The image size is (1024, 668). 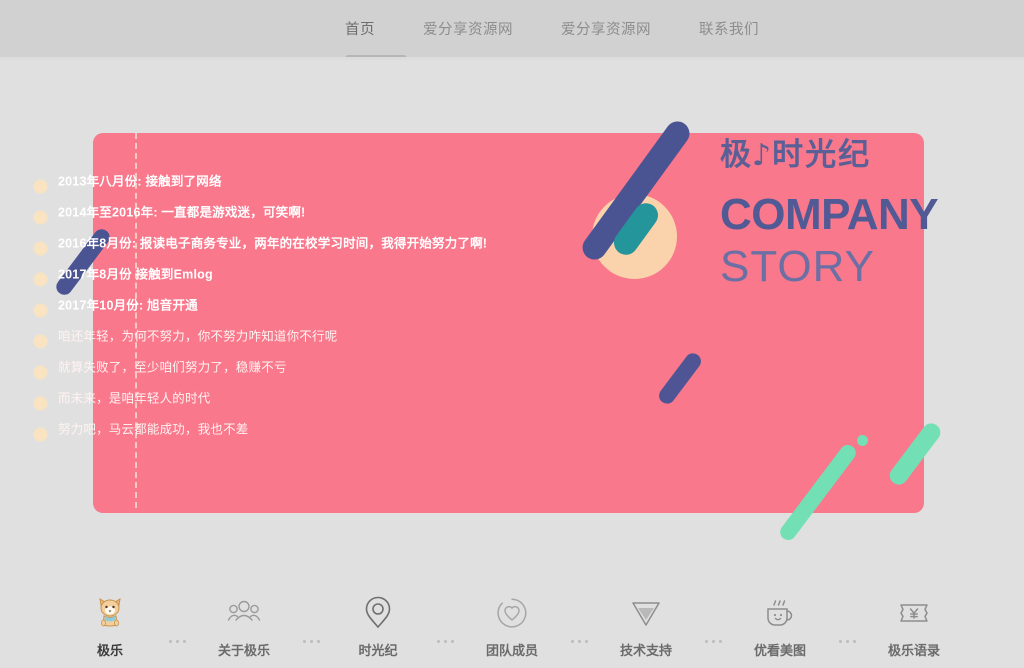 I want to click on brand-logo: 极 ♪ 时光纪, so click(x=872, y=155).